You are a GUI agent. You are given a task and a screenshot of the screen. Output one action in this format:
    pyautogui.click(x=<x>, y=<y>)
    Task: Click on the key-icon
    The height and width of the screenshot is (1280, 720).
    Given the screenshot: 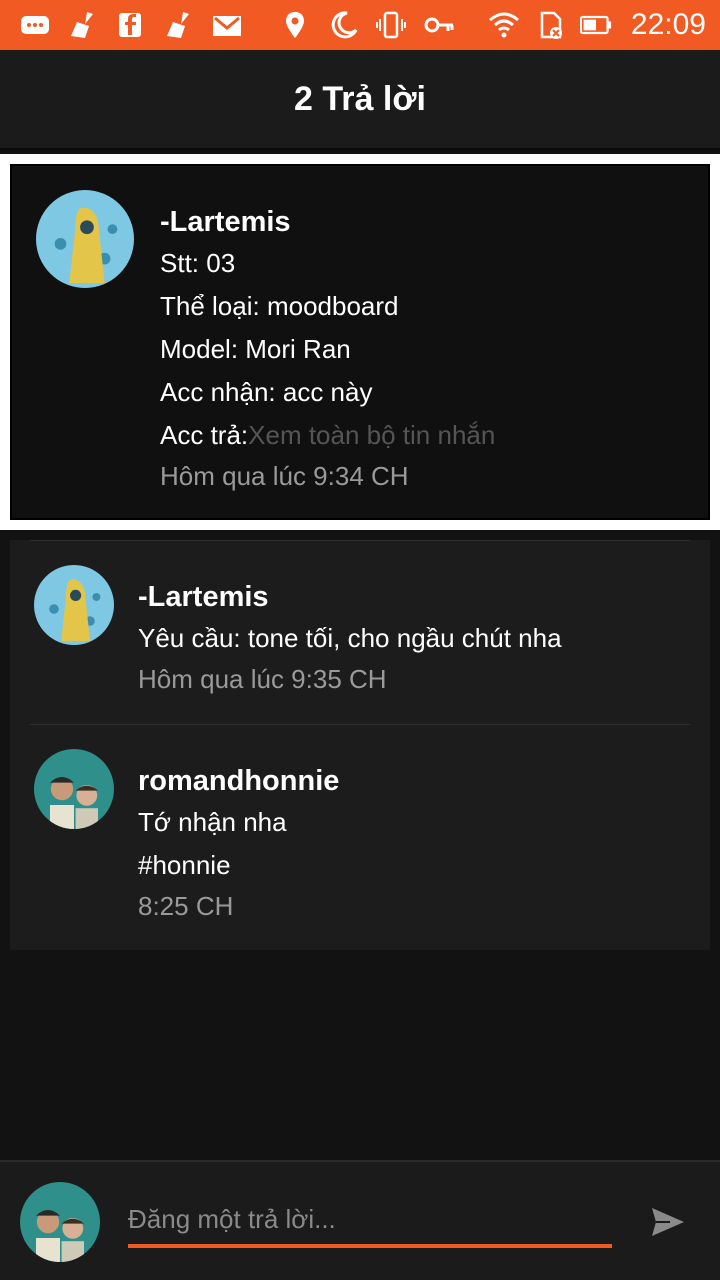 What is the action you would take?
    pyautogui.click(x=439, y=25)
    